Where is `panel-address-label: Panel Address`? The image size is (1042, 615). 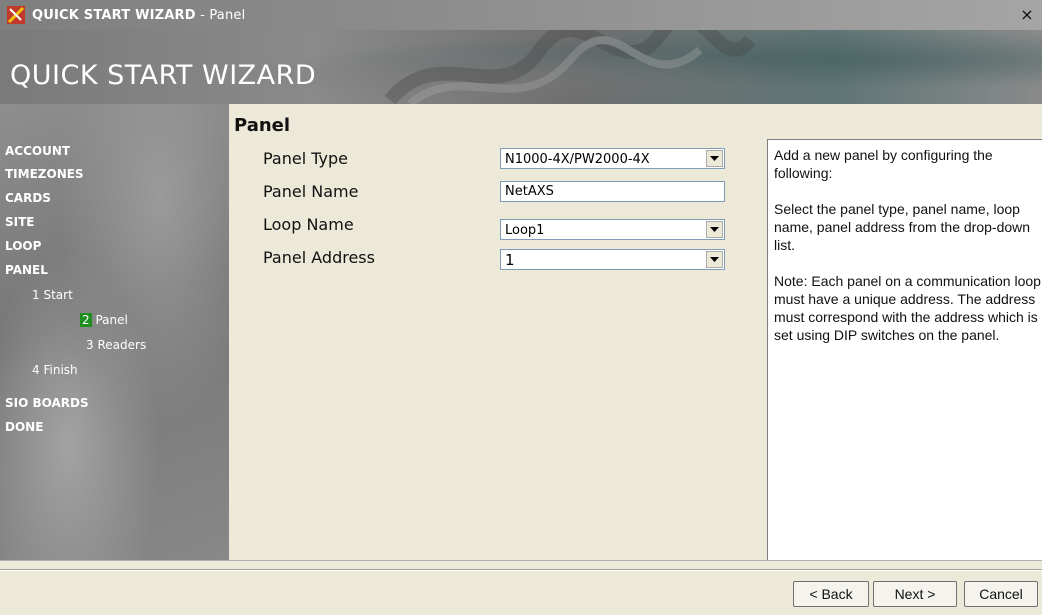 panel-address-label: Panel Address is located at coordinates (319, 257).